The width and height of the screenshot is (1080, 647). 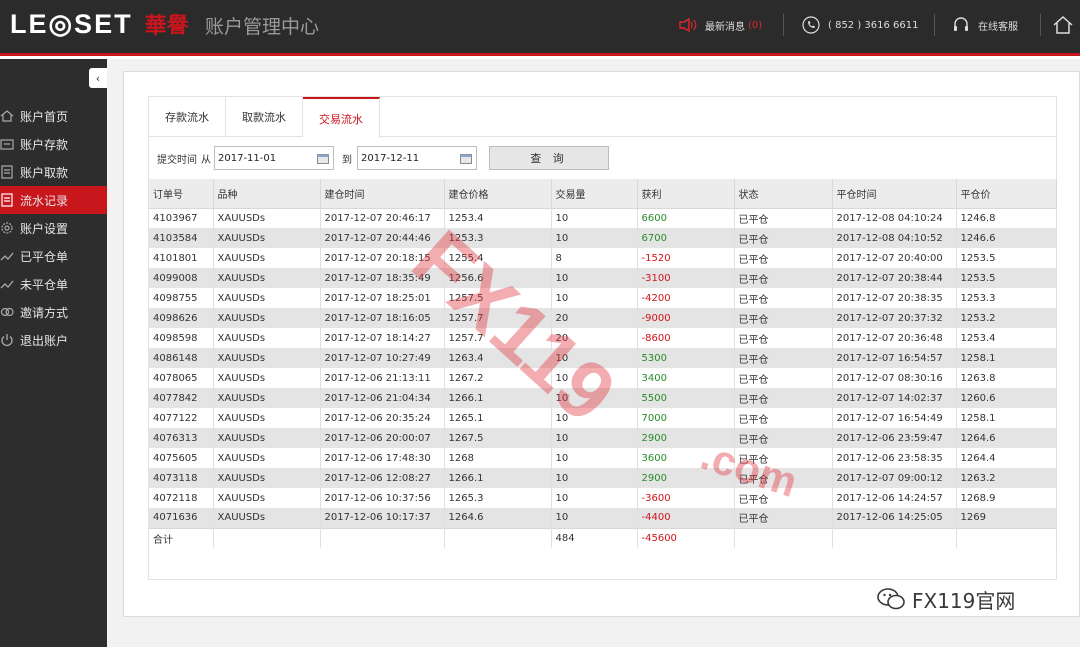 I want to click on cell-order-id: 4098755, so click(x=181, y=298).